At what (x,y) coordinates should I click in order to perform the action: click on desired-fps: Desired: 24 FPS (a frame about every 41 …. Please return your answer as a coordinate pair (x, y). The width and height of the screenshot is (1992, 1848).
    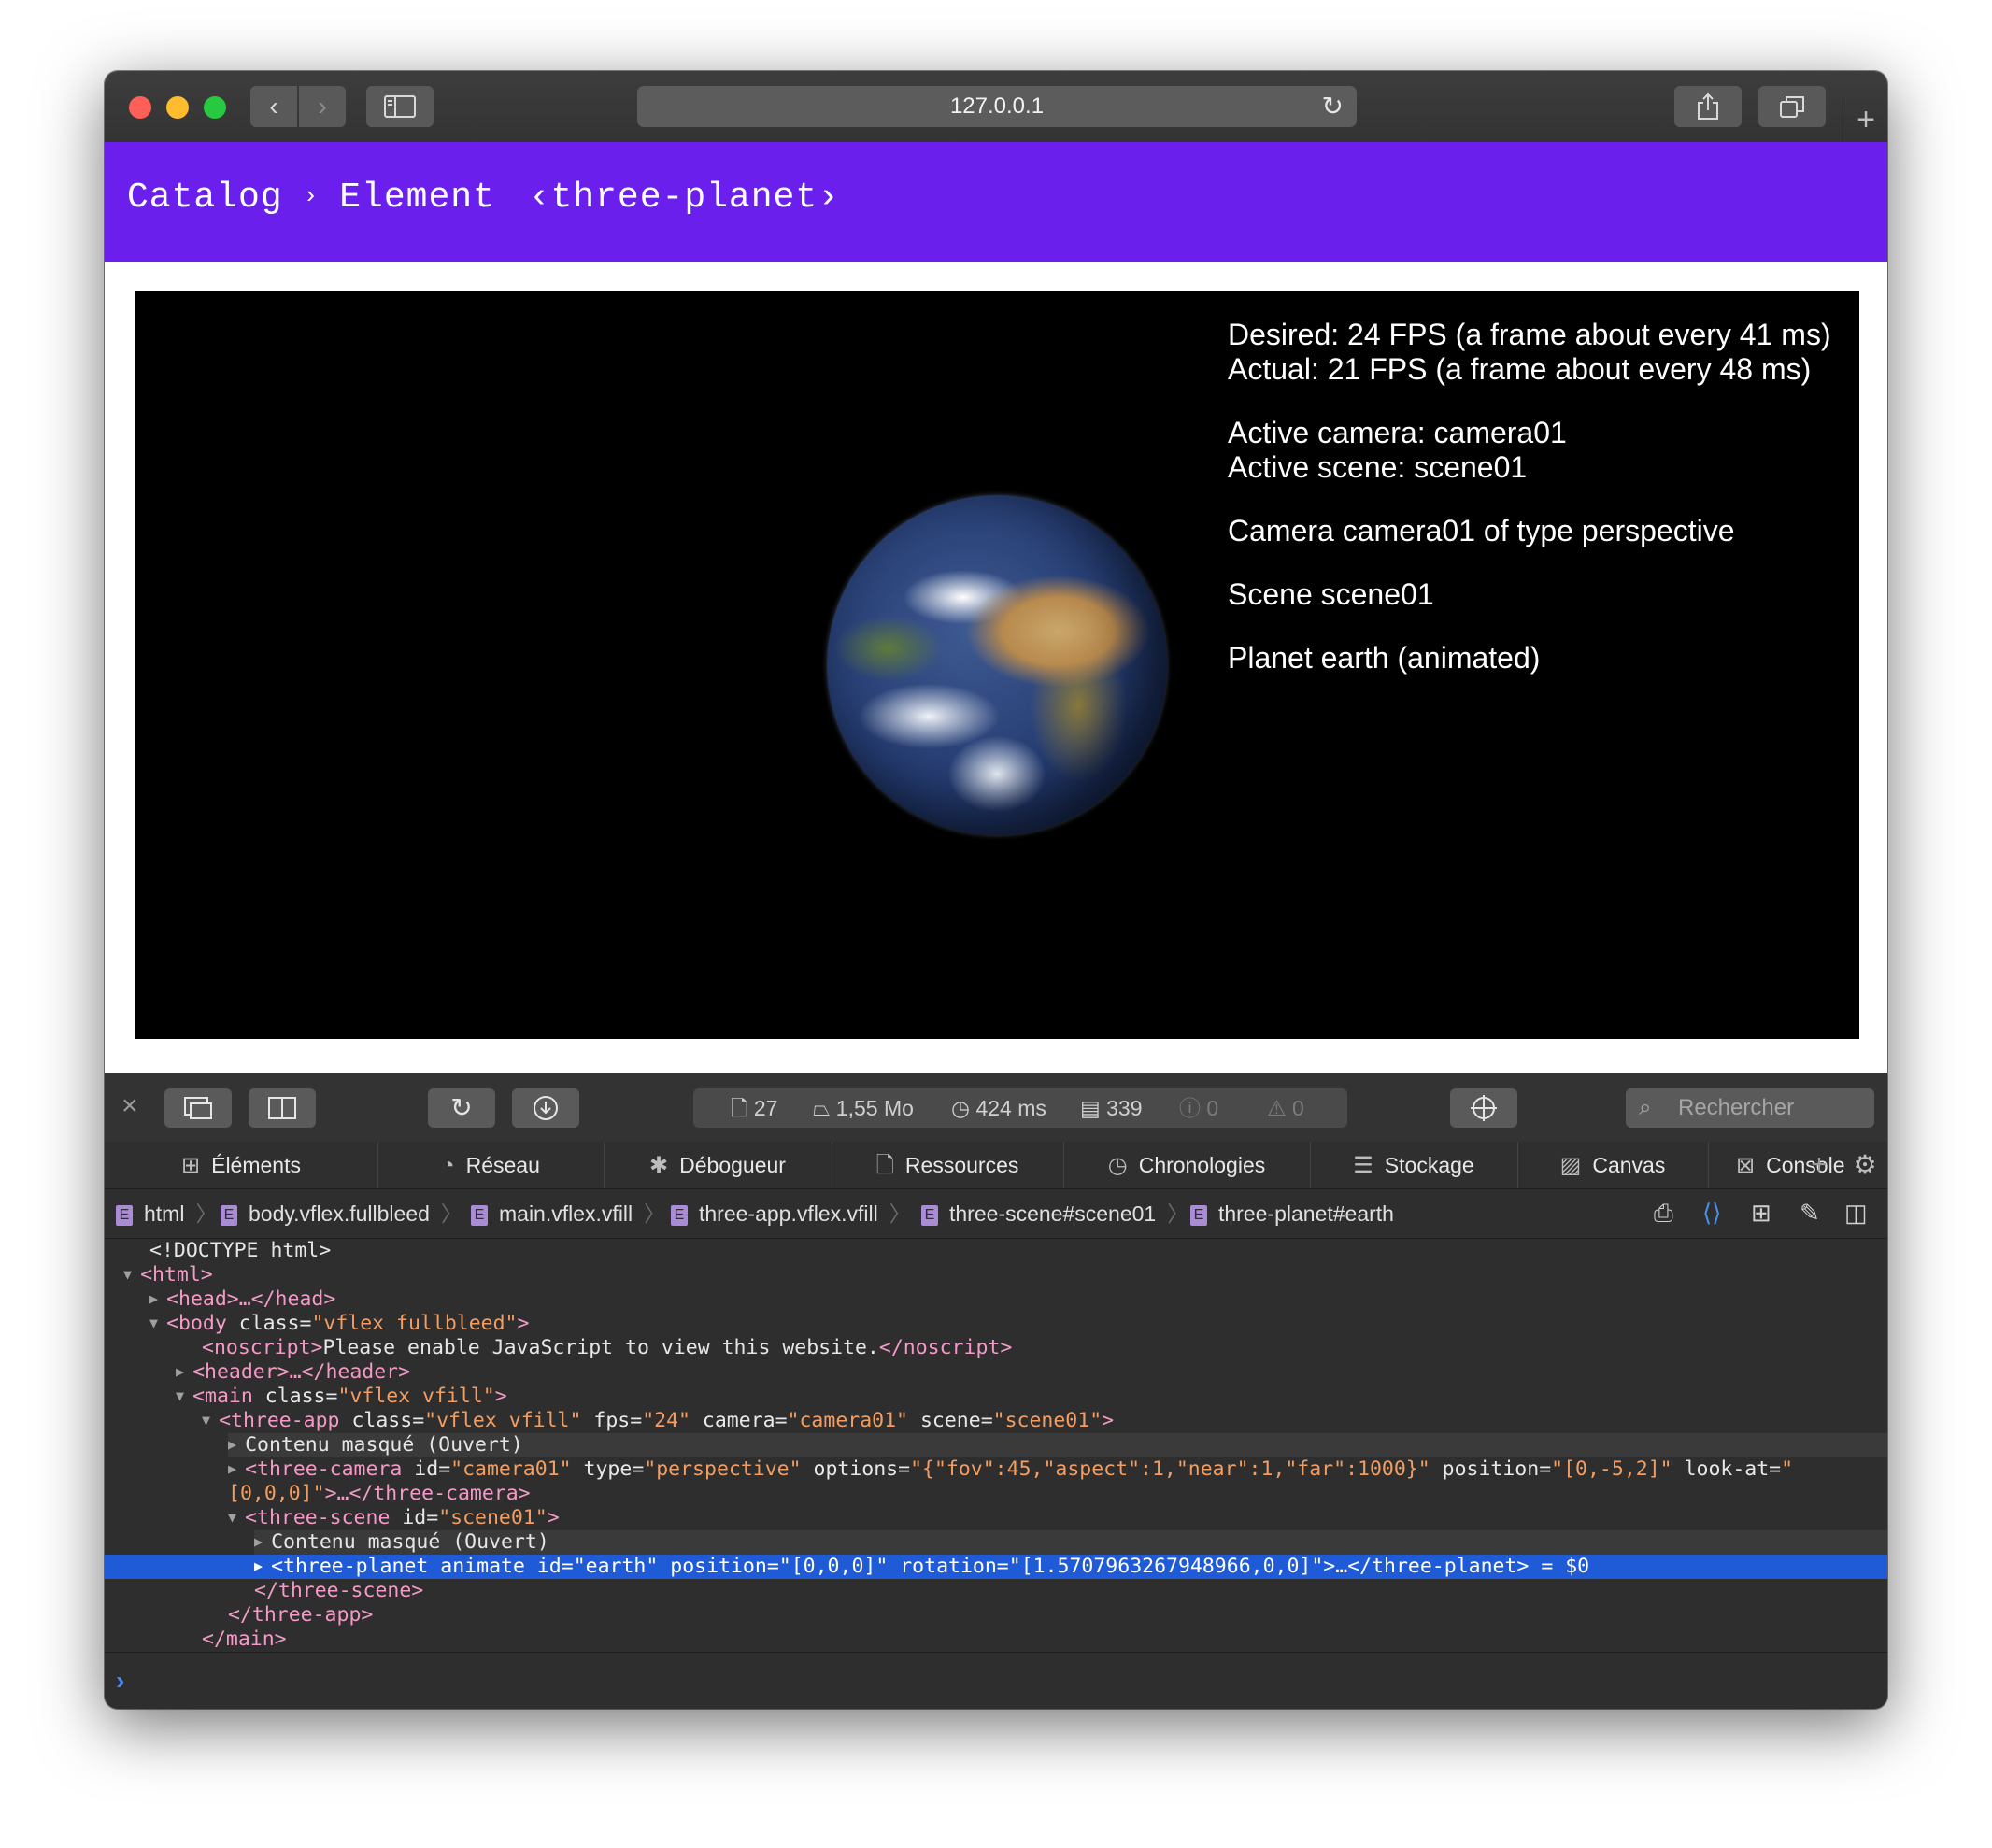
    Looking at the image, I should click on (1529, 334).